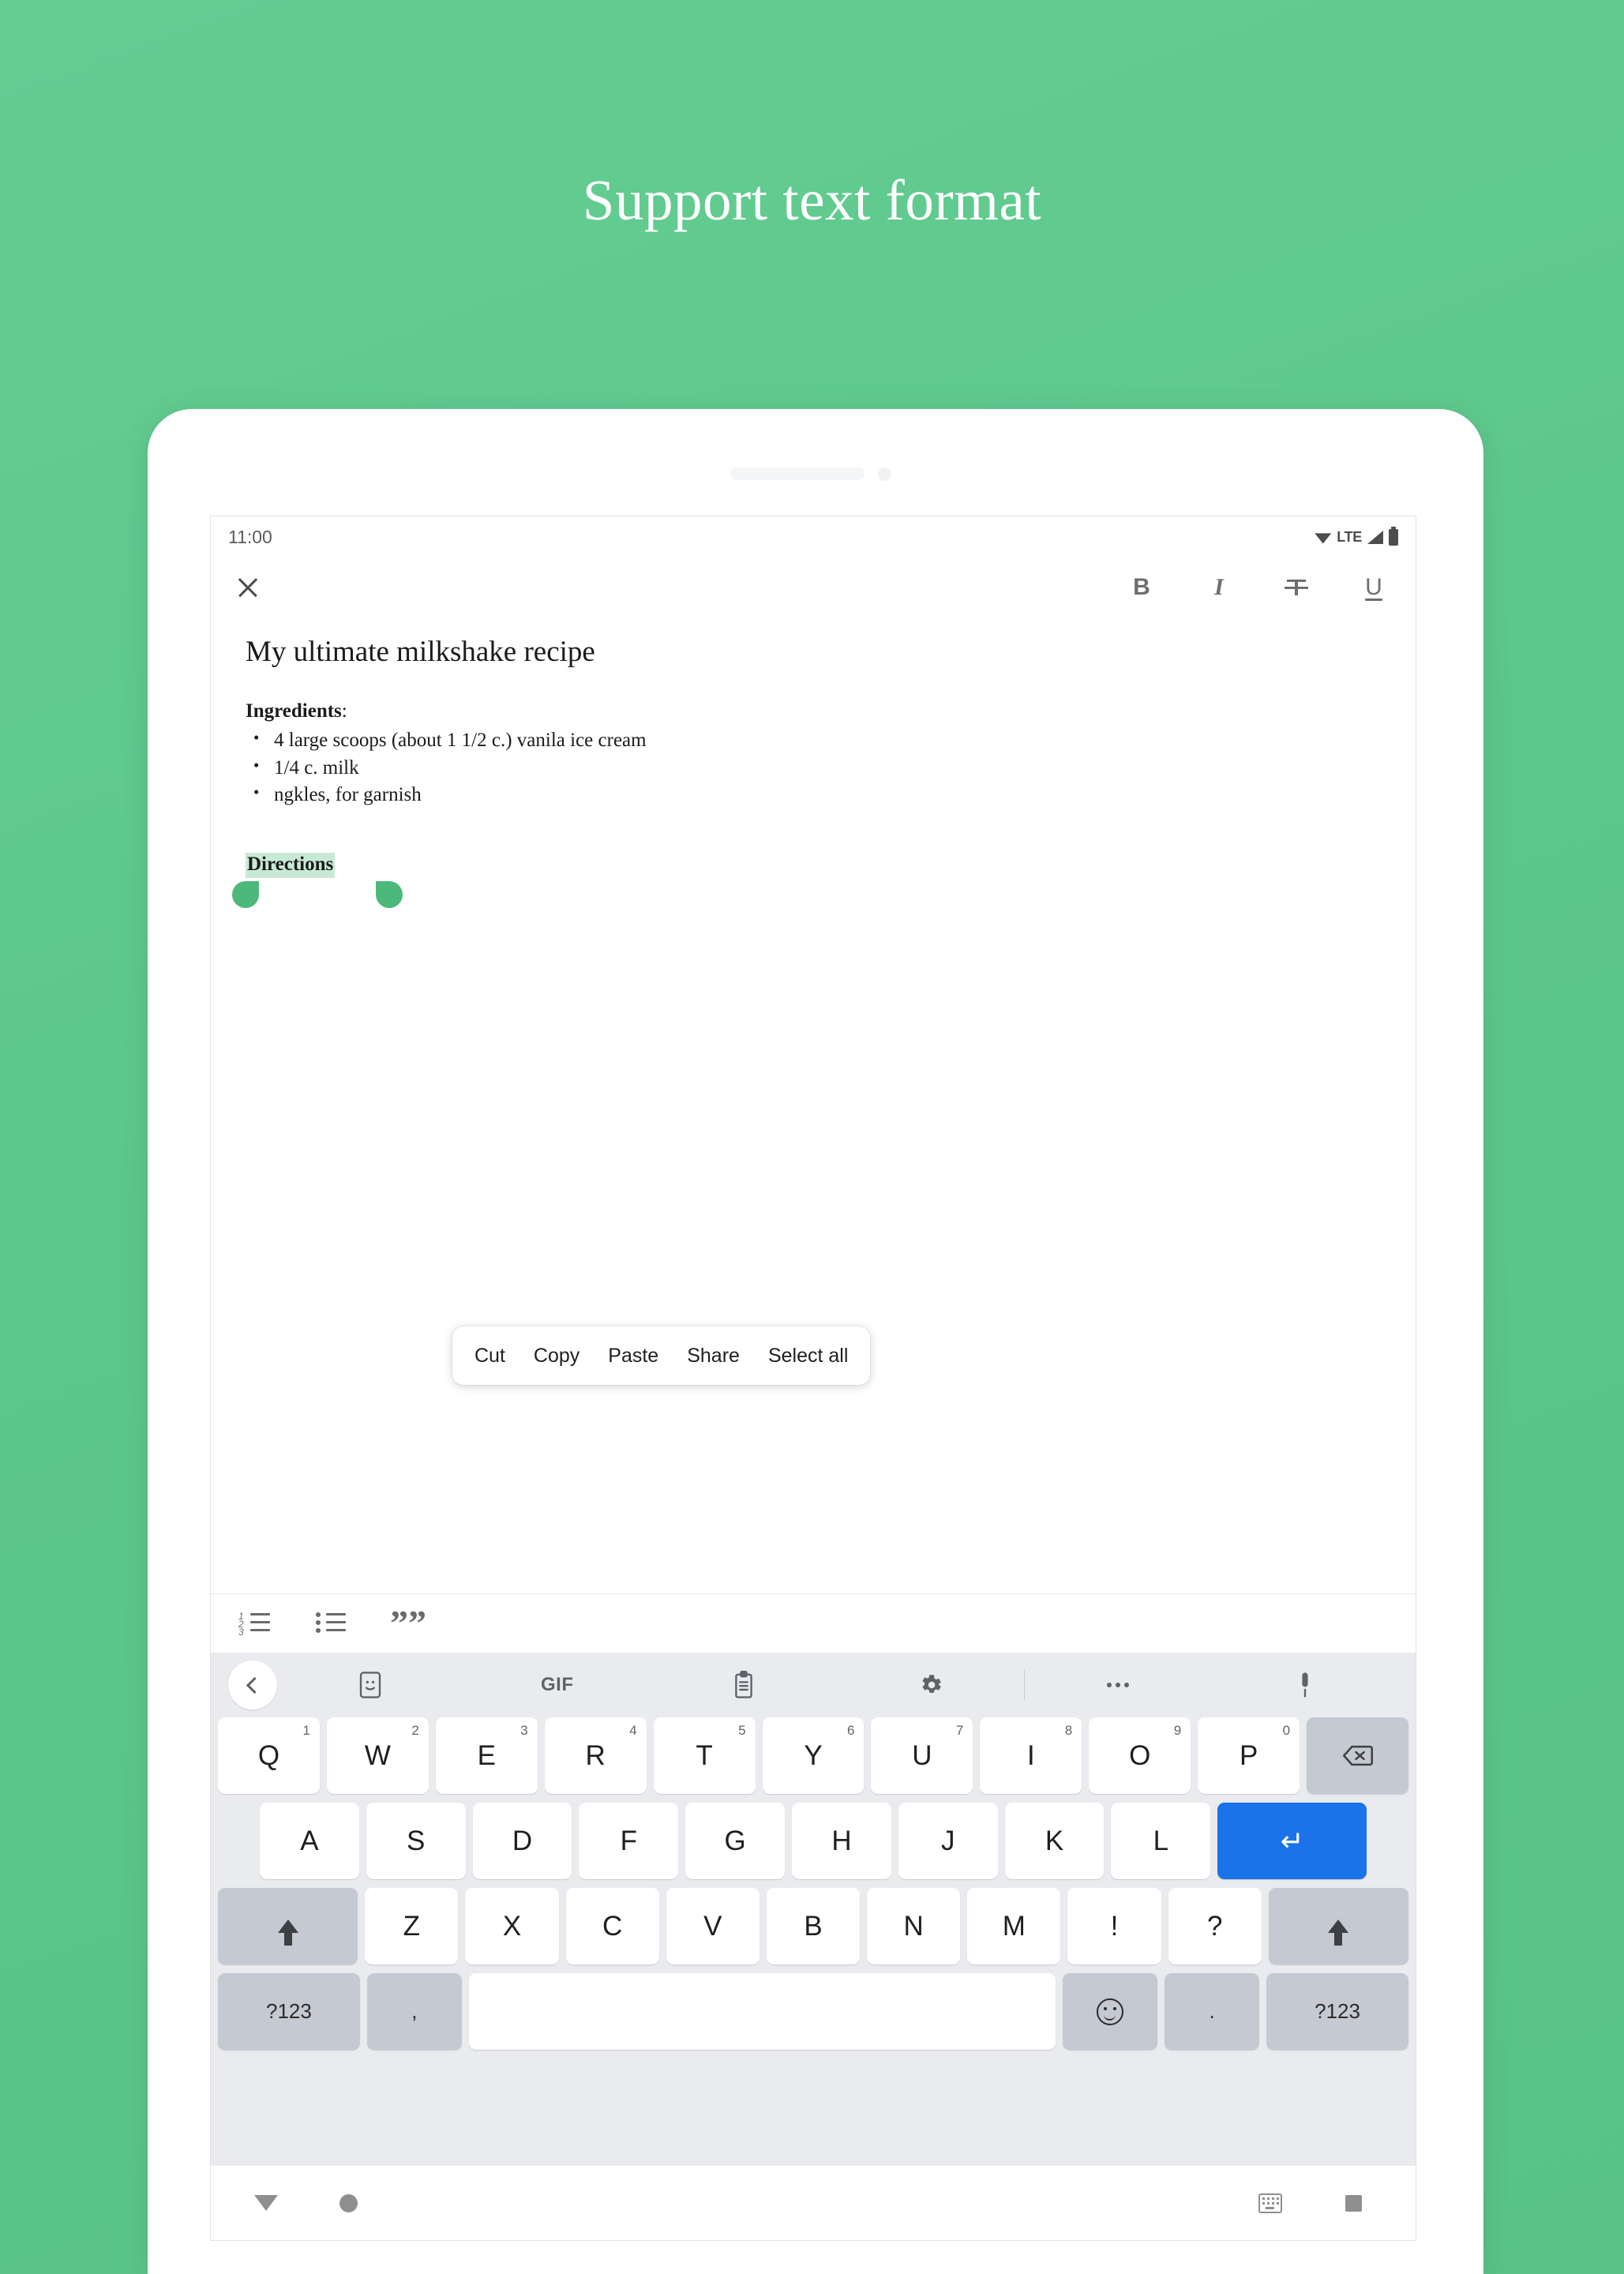 The image size is (1624, 2274). What do you see at coordinates (309, 1841) in the screenshot?
I see `key-a: A` at bounding box center [309, 1841].